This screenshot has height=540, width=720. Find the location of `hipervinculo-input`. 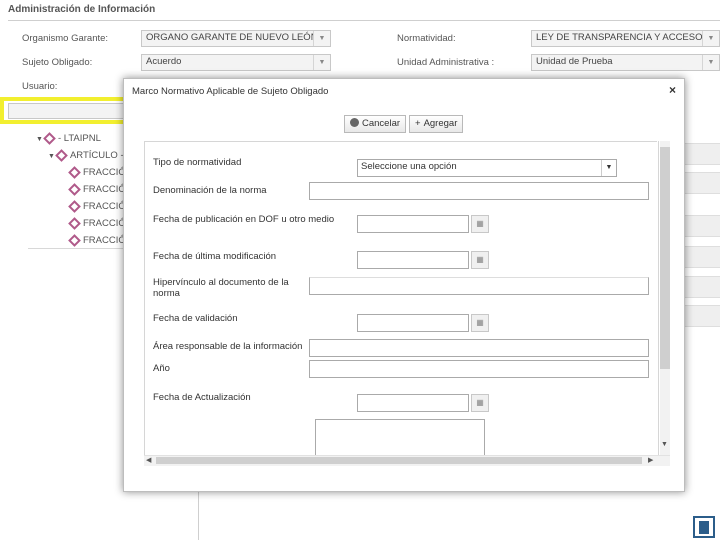

hipervinculo-input is located at coordinates (479, 286).